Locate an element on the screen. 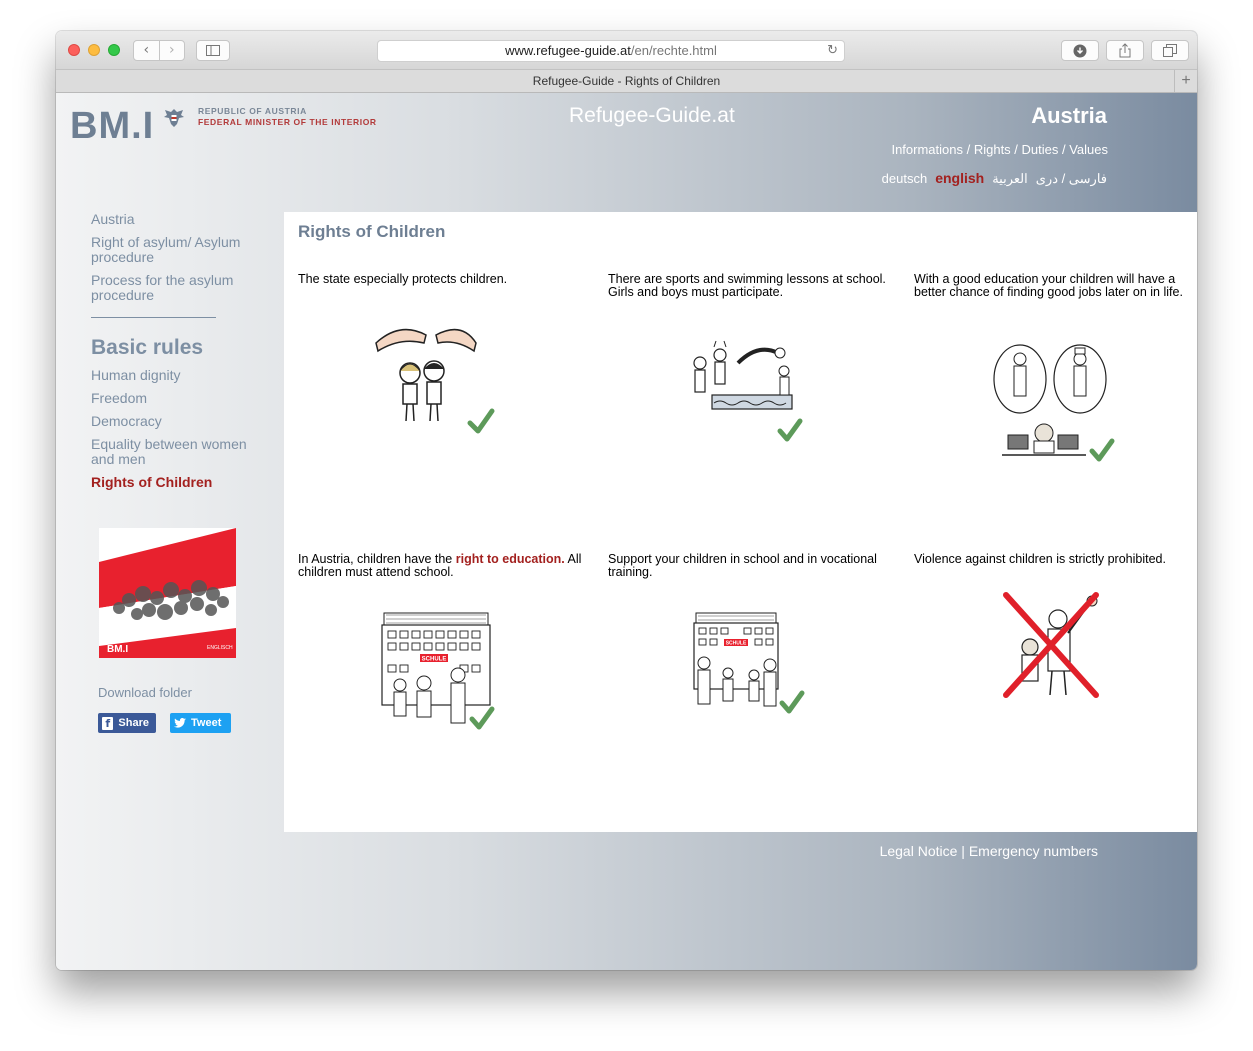 Image resolution: width=1253 pixels, height=1051 pixels. tab-bar: Refugee-Guide - Rights of Children + is located at coordinates (626, 81).